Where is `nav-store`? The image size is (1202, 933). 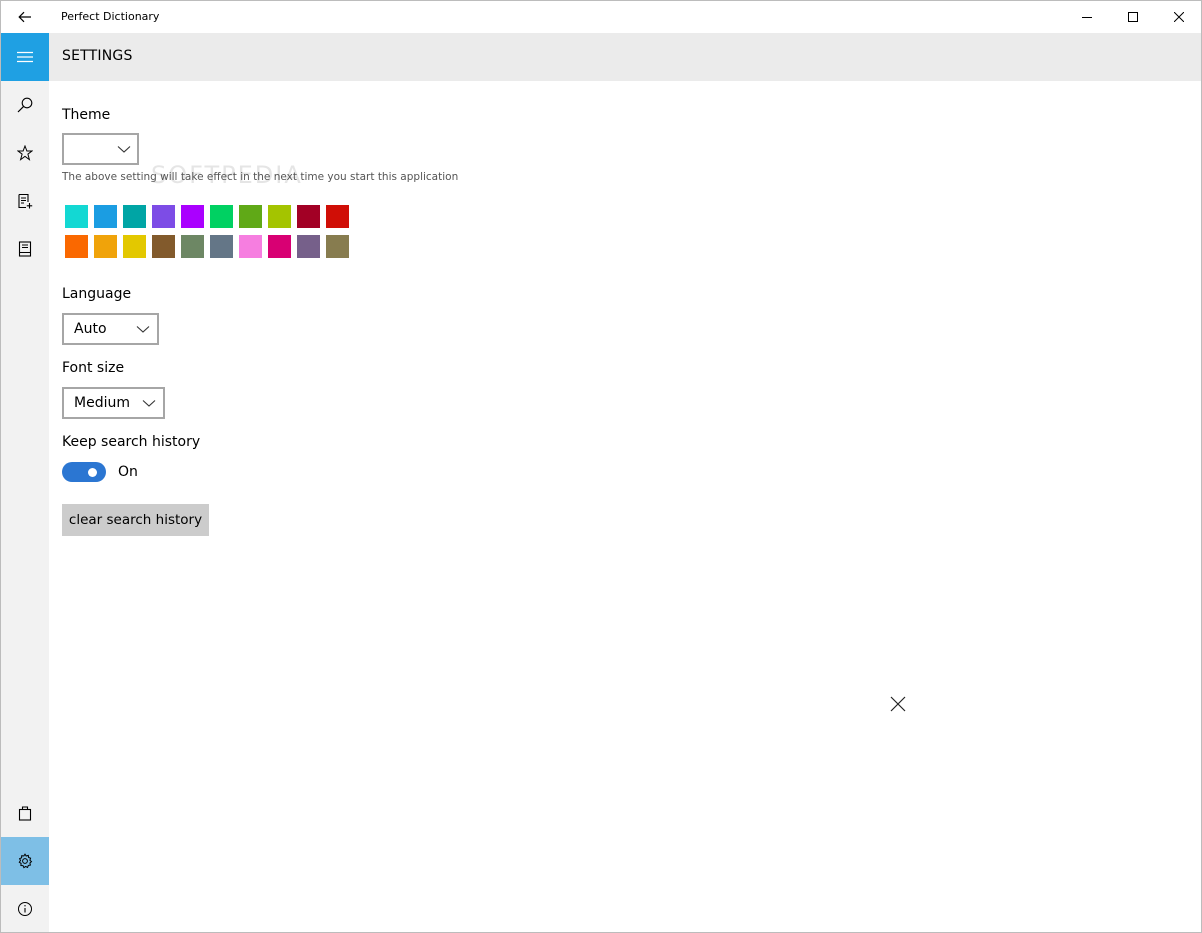
nav-store is located at coordinates (25, 813).